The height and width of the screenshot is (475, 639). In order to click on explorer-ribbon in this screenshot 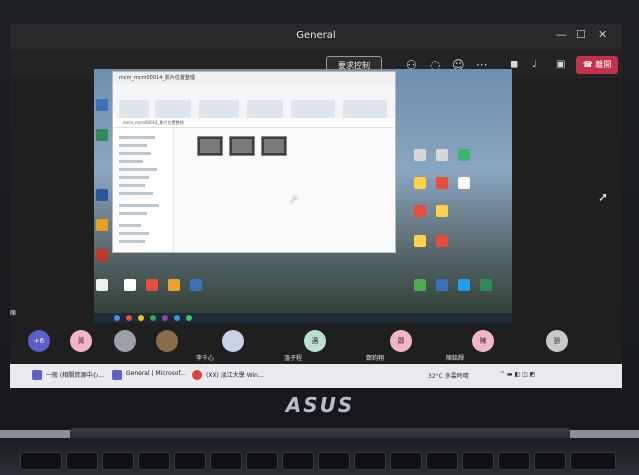, I will do `click(254, 102)`.